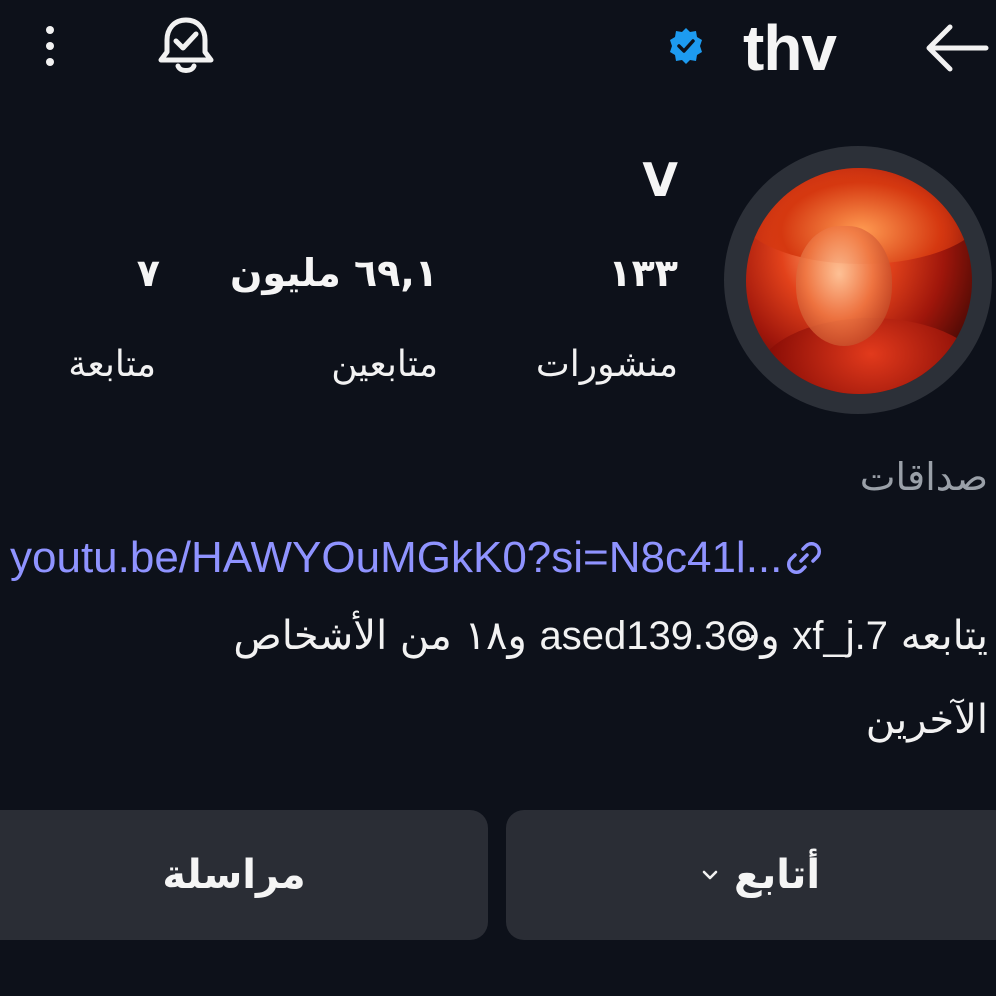 This screenshot has width=996, height=996. What do you see at coordinates (50, 30) in the screenshot?
I see `more-vertical-icon` at bounding box center [50, 30].